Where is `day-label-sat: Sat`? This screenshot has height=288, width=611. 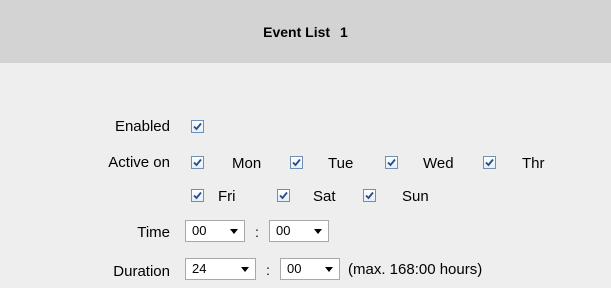 day-label-sat: Sat is located at coordinates (324, 196).